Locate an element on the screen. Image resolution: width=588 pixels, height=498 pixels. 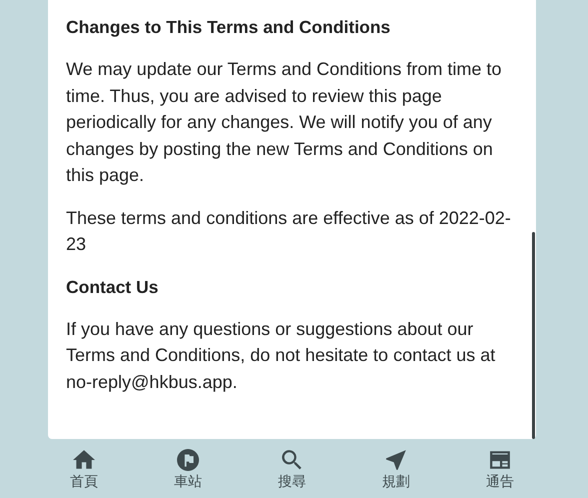
navigation-arrow-icon is located at coordinates (396, 460).